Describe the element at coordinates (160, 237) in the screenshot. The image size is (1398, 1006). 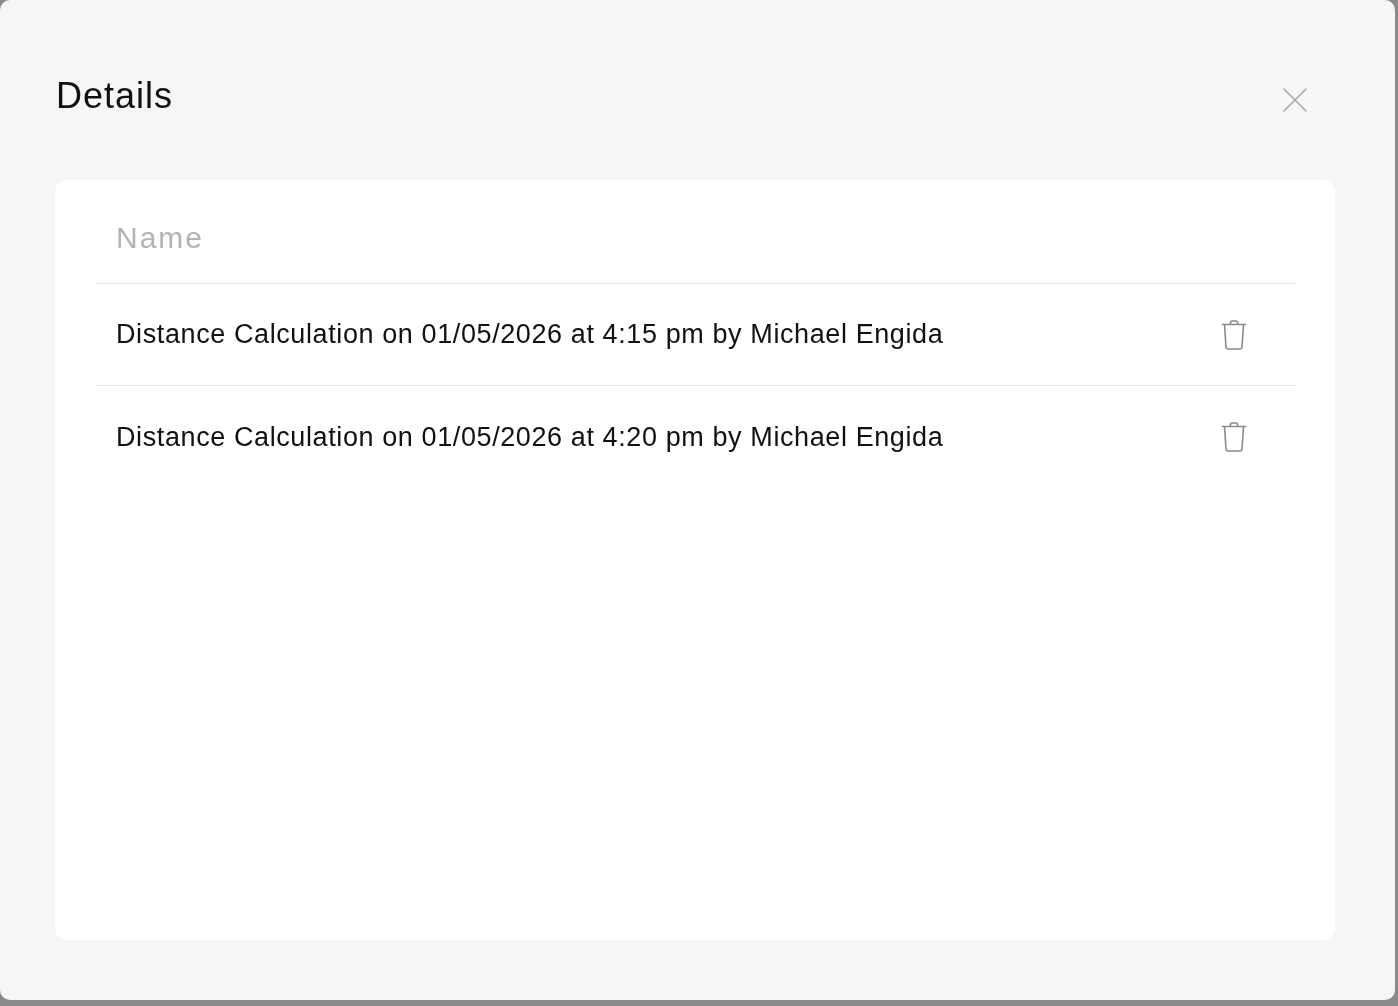
I see `column-header: Name` at that location.